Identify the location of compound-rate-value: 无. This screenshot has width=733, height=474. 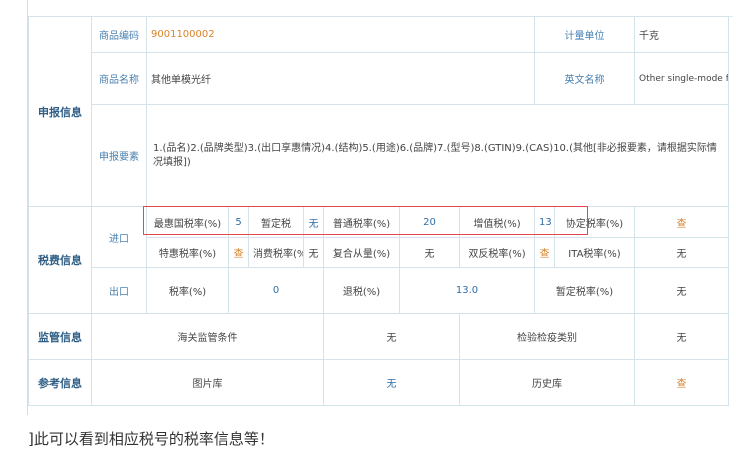
(429, 252).